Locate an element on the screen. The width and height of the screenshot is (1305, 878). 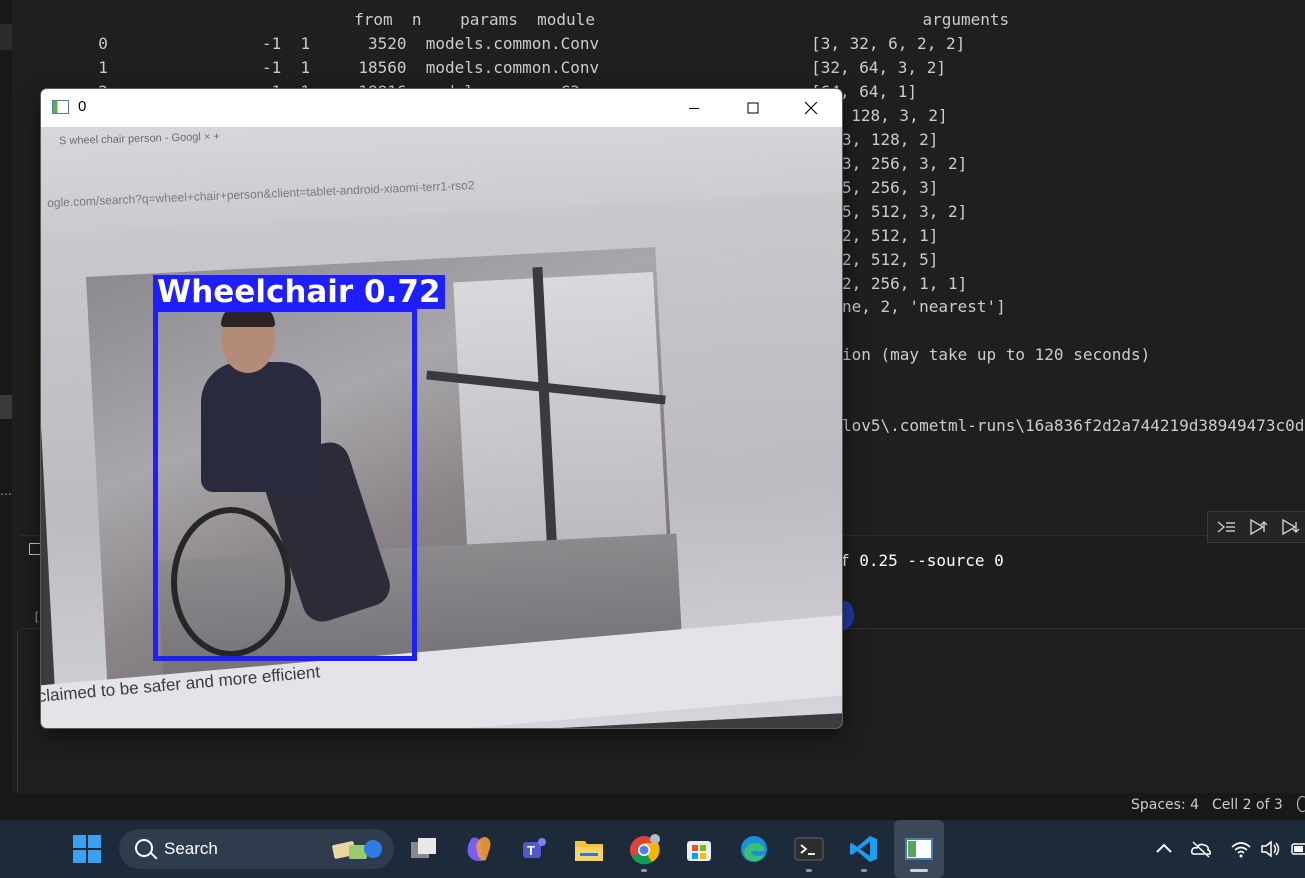
teams-icon: T is located at coordinates (534, 849).